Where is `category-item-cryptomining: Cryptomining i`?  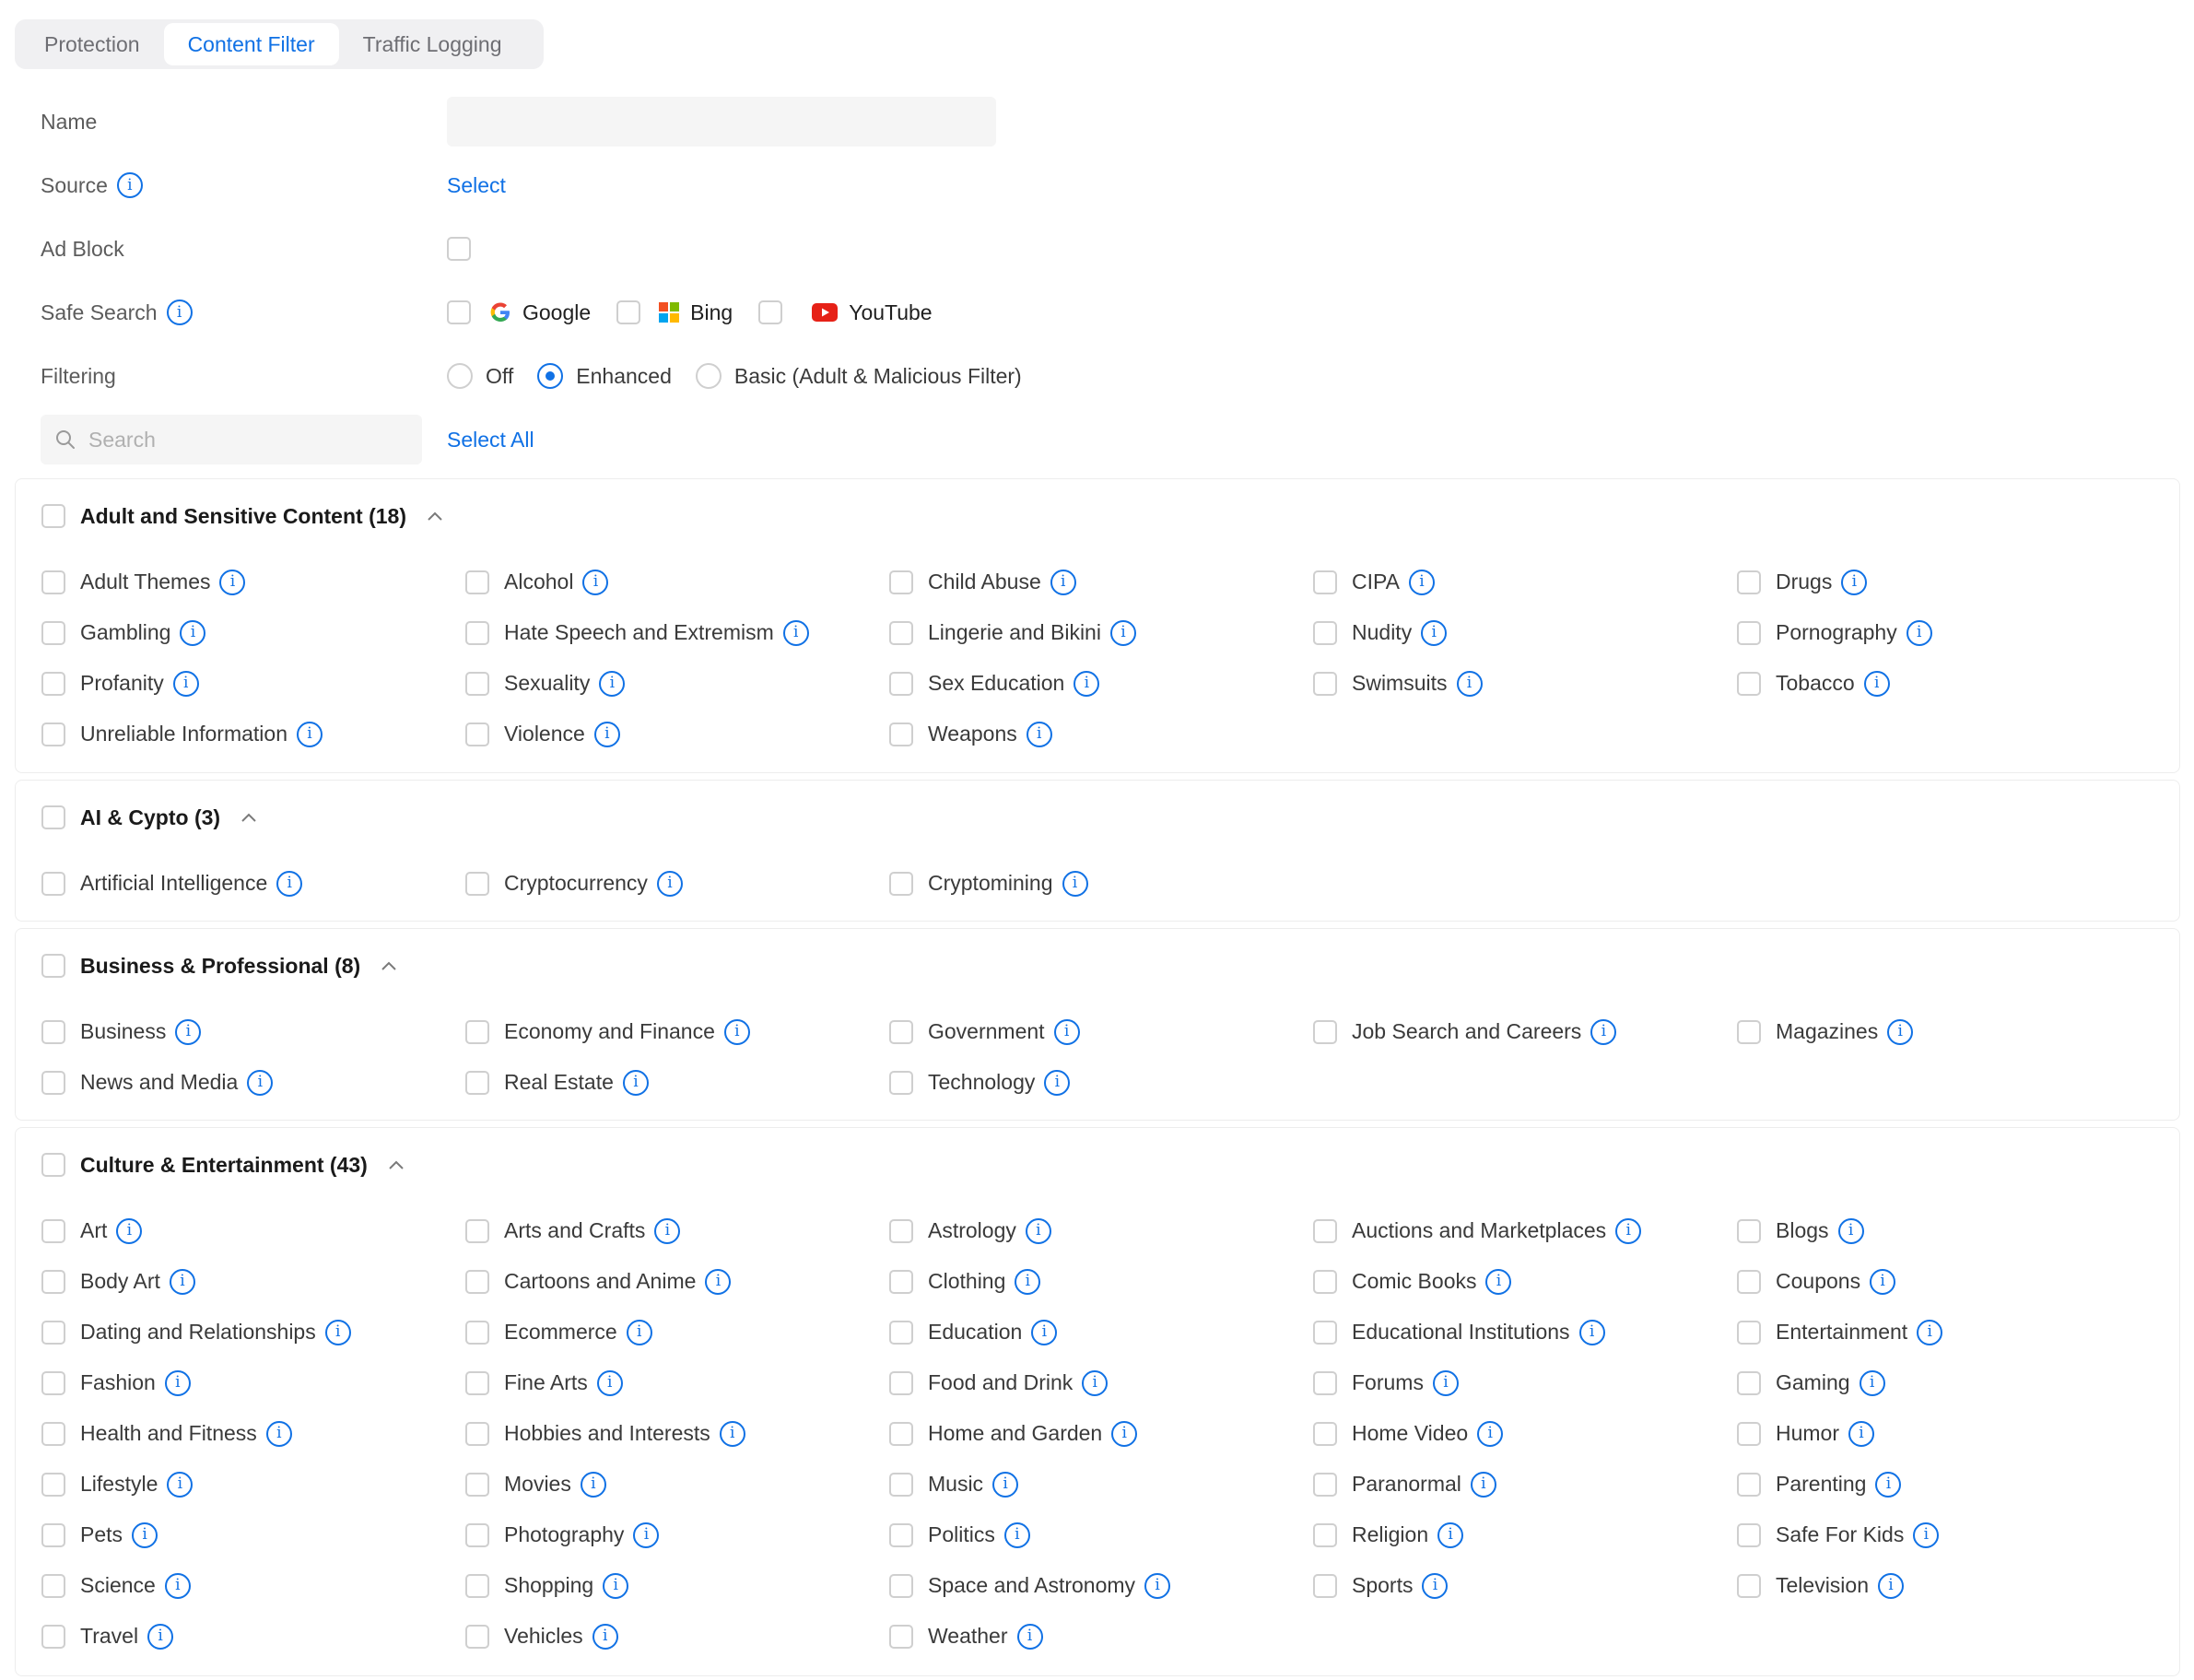
category-item-cryptomining: Cryptomining i is located at coordinates (1101, 883).